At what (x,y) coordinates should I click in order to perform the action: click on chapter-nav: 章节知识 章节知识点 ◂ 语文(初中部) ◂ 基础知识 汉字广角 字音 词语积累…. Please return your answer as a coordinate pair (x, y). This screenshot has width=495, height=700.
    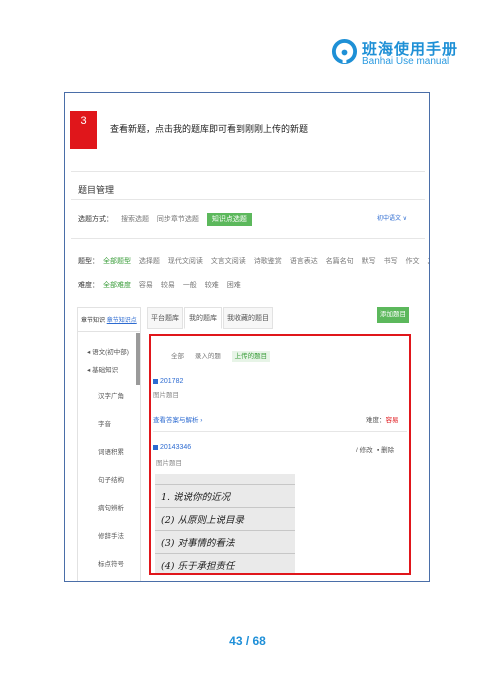
    Looking at the image, I should click on (109, 444).